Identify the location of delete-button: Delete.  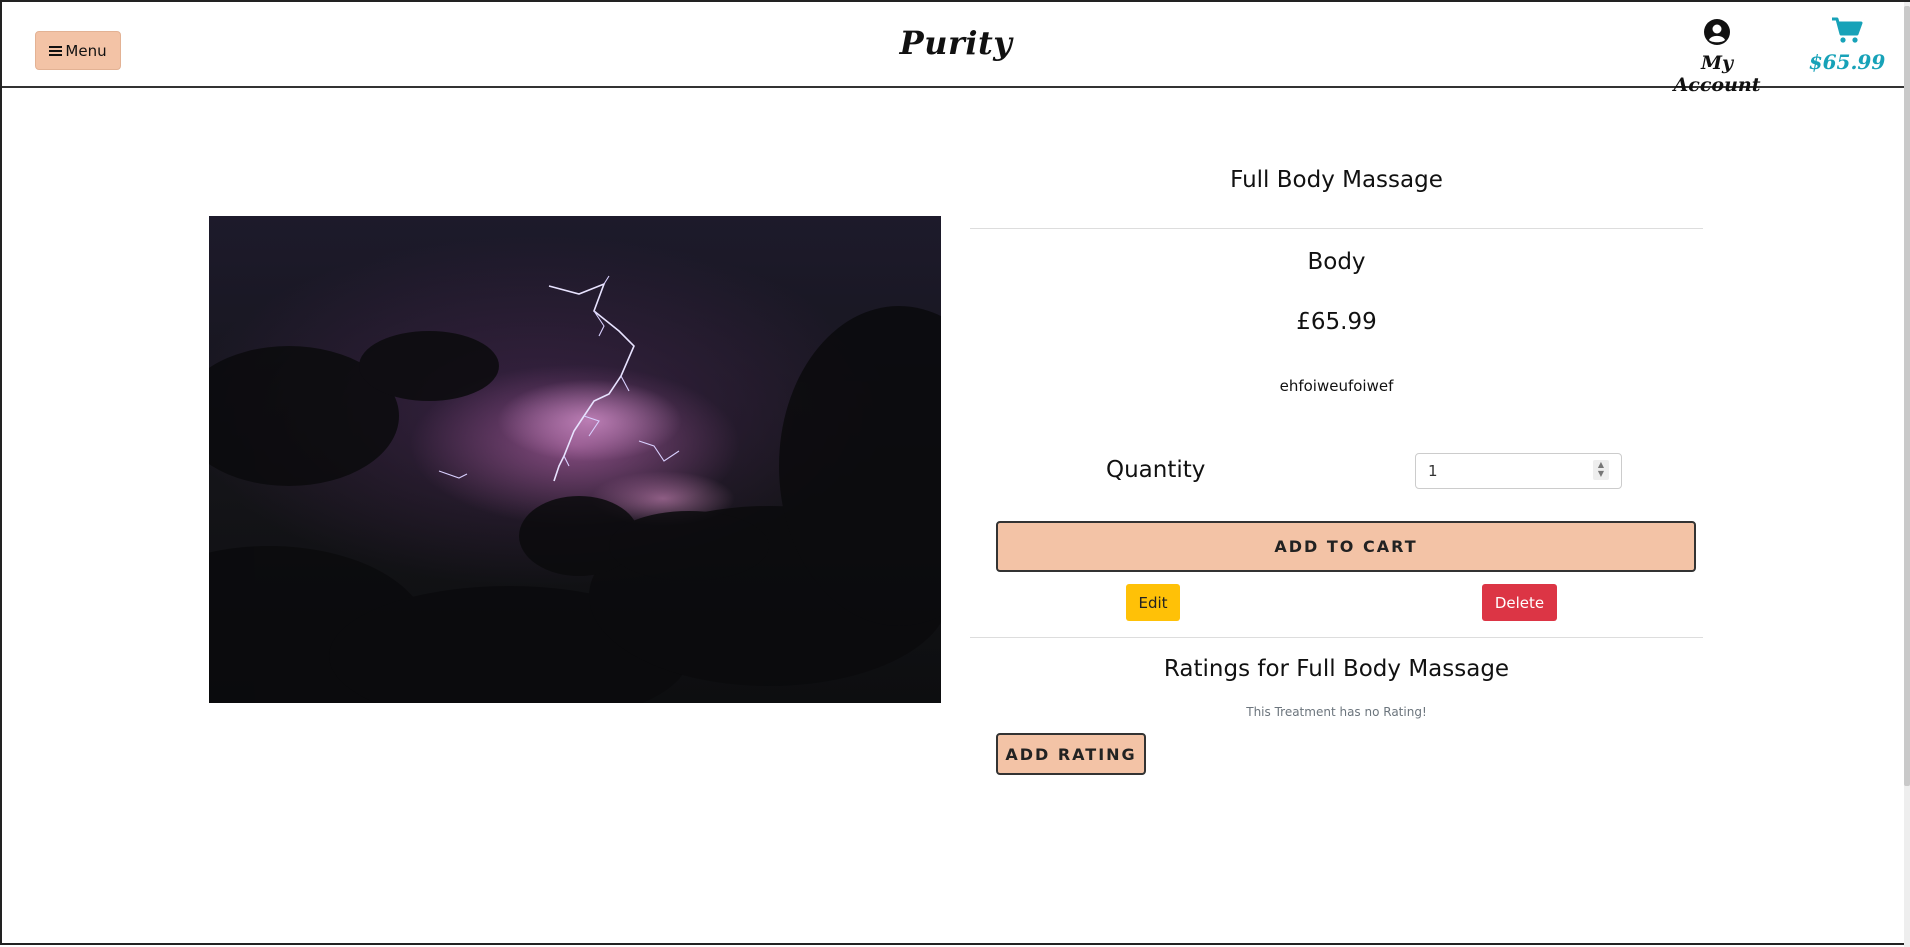
(1519, 602).